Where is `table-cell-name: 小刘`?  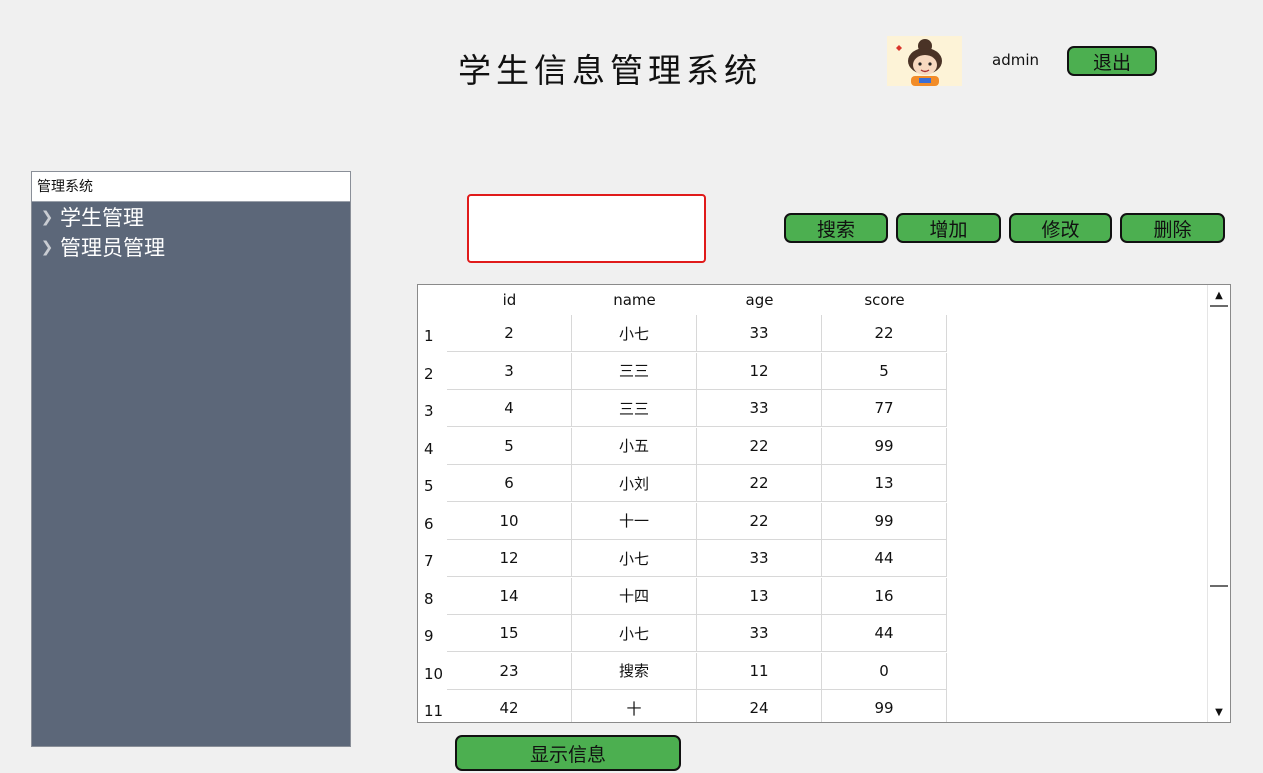 table-cell-name: 小刘 is located at coordinates (634, 483).